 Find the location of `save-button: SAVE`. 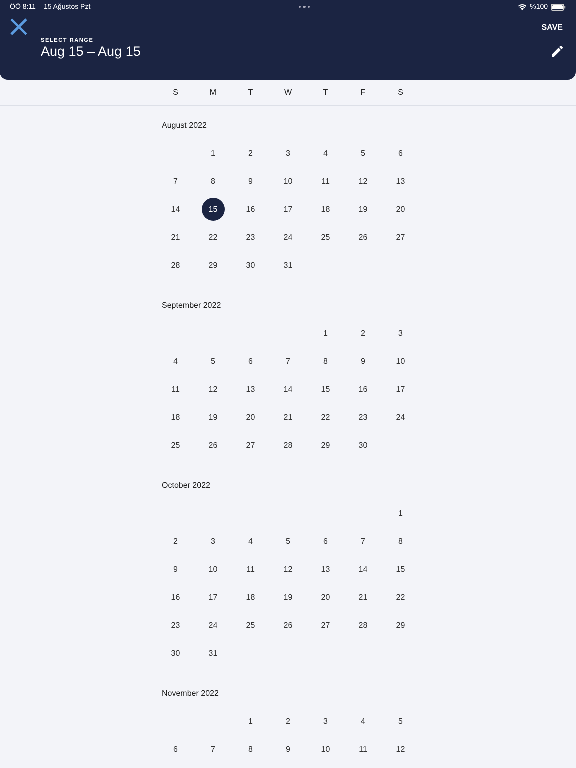

save-button: SAVE is located at coordinates (552, 27).